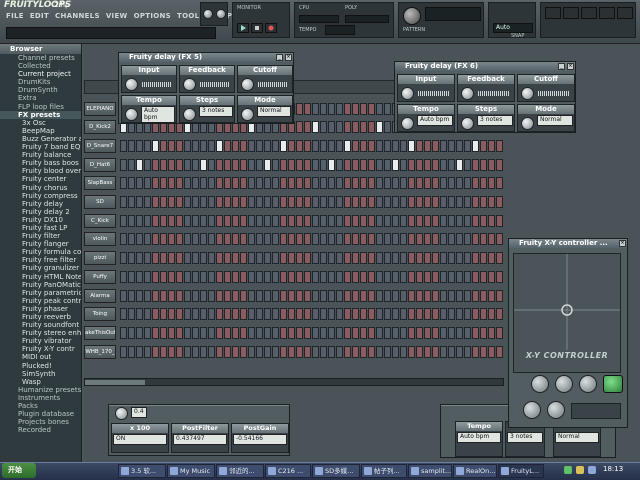 This screenshot has width=640, height=480. Describe the element at coordinates (40, 285) in the screenshot. I see `browser-item: Fruity PanOMatic` at that location.